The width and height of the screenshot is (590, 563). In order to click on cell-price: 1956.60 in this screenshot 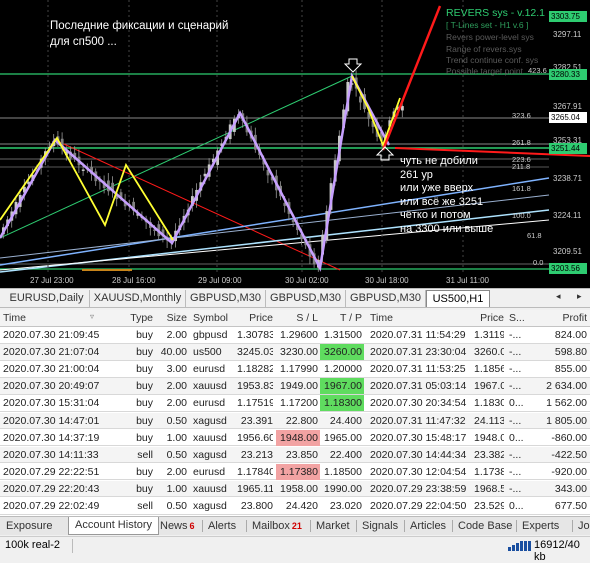, I will do `click(255, 437)`.